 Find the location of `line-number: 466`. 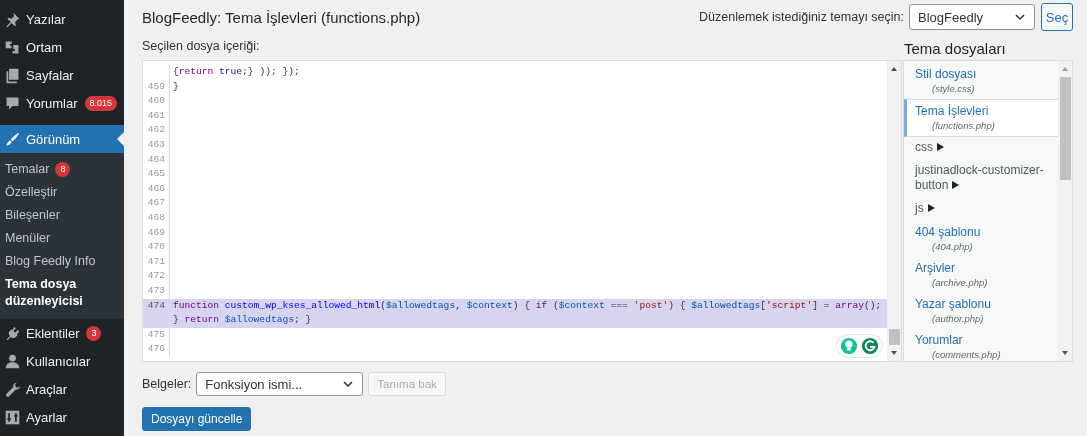

line-number: 466 is located at coordinates (156, 189).